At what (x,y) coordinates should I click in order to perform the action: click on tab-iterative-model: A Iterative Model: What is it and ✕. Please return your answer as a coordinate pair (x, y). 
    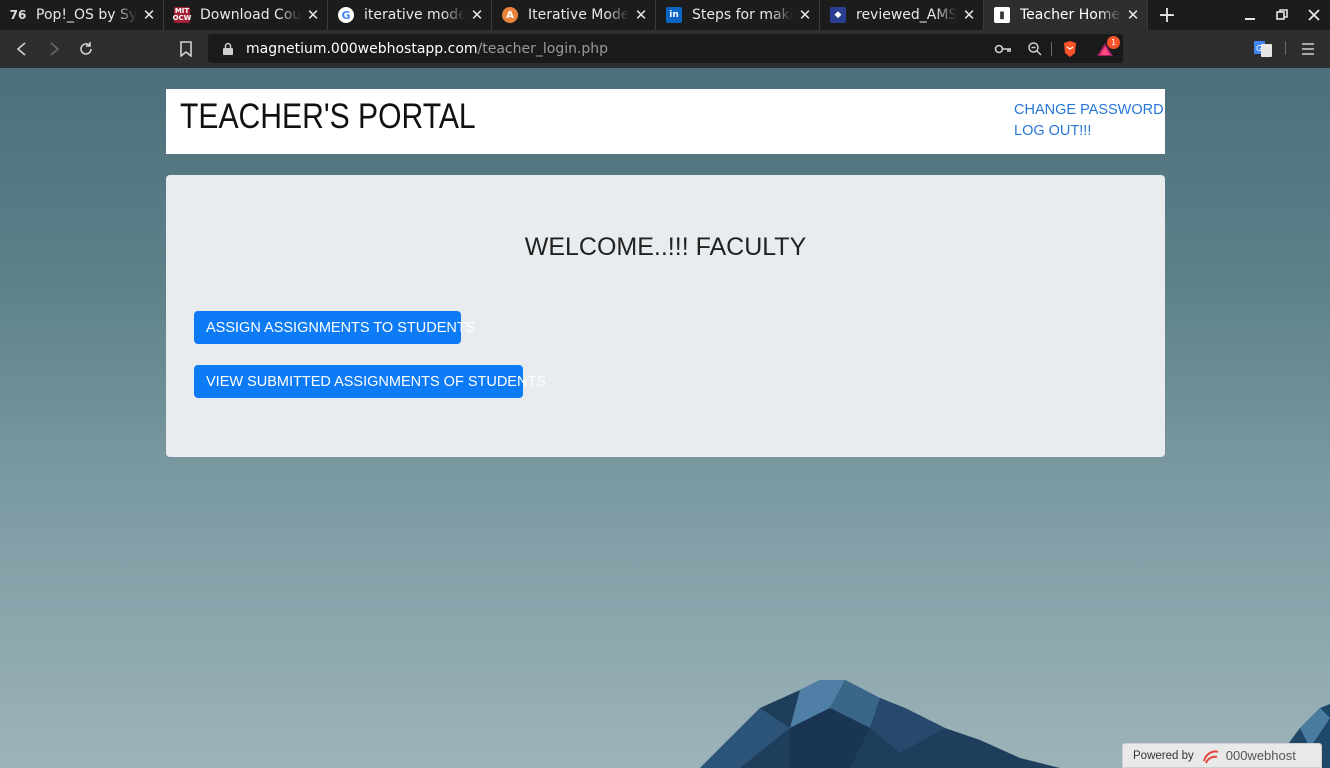
    Looking at the image, I should click on (574, 15).